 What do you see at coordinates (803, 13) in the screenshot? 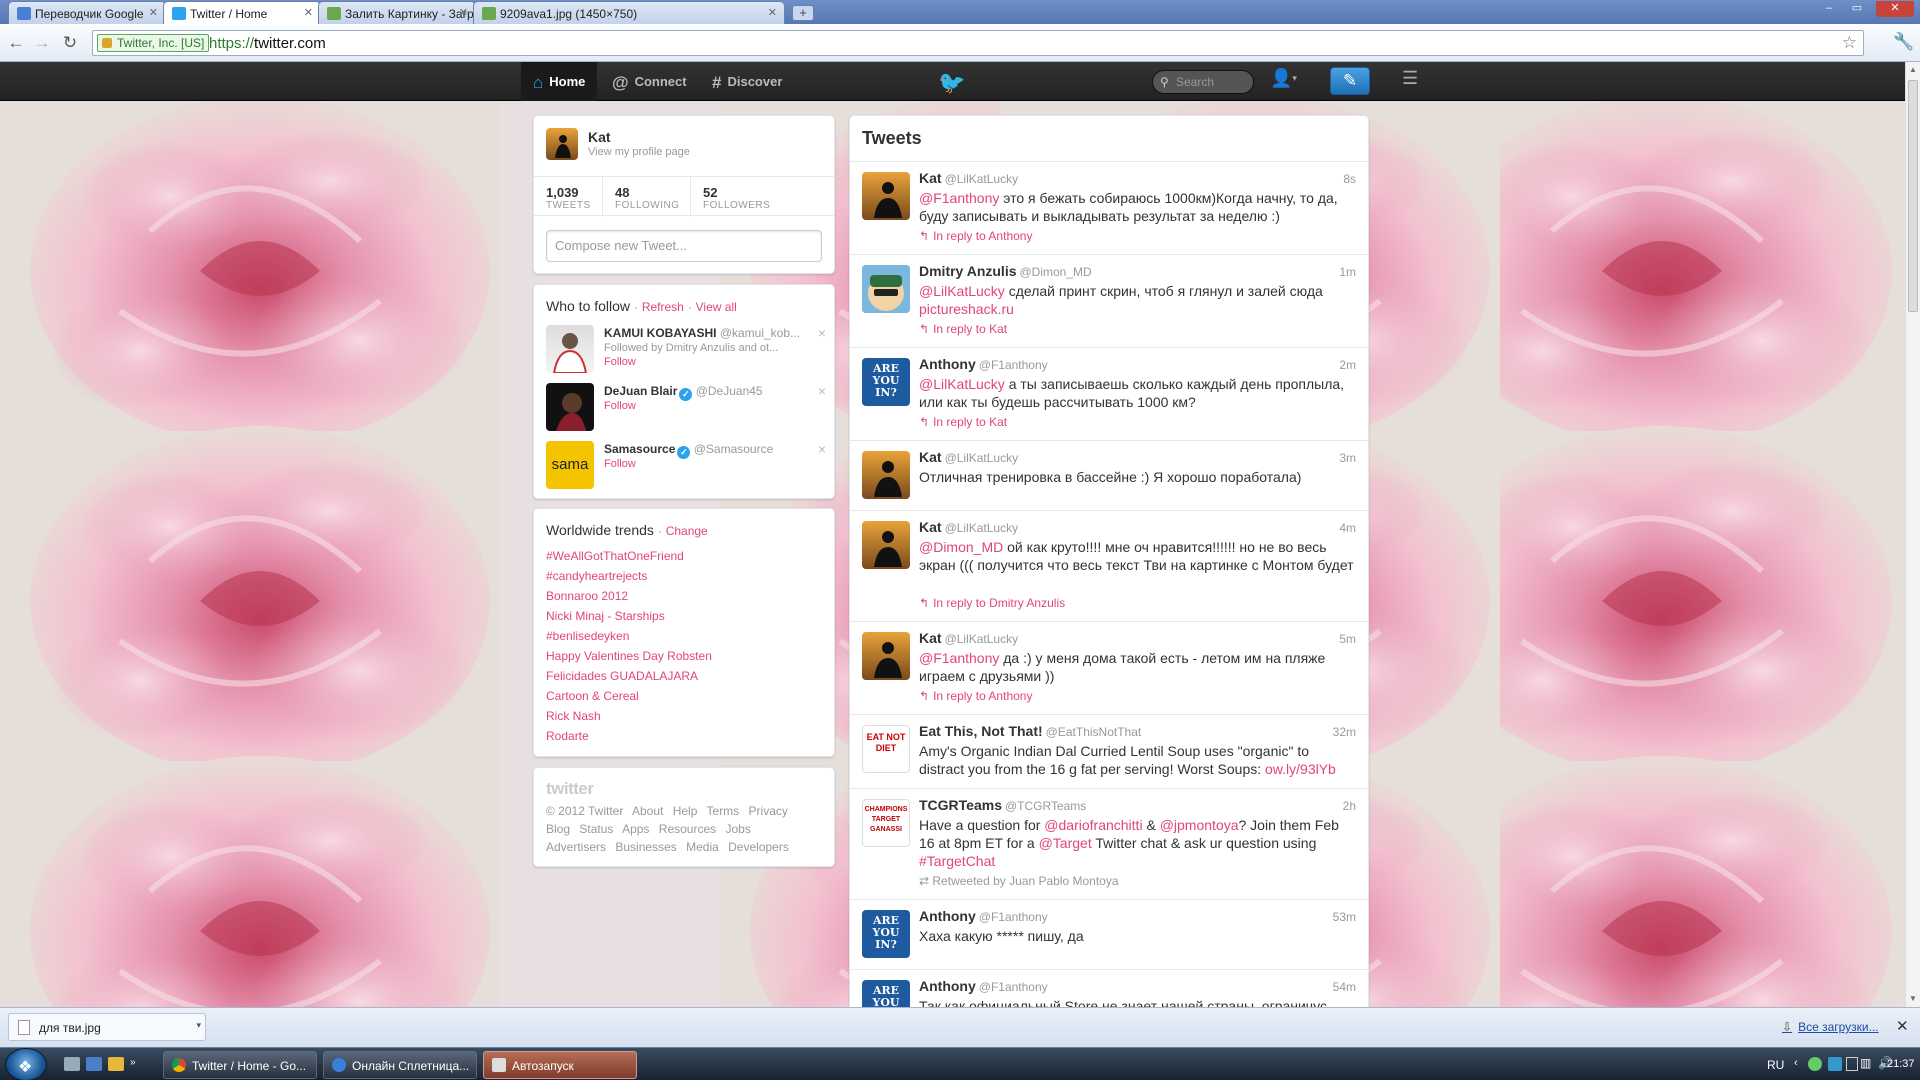
I see `new-tab-button: +` at bounding box center [803, 13].